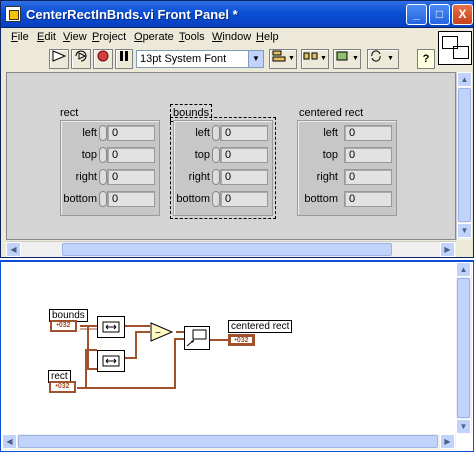 The width and height of the screenshot is (474, 452). I want to click on menu-view: View, so click(75, 37).